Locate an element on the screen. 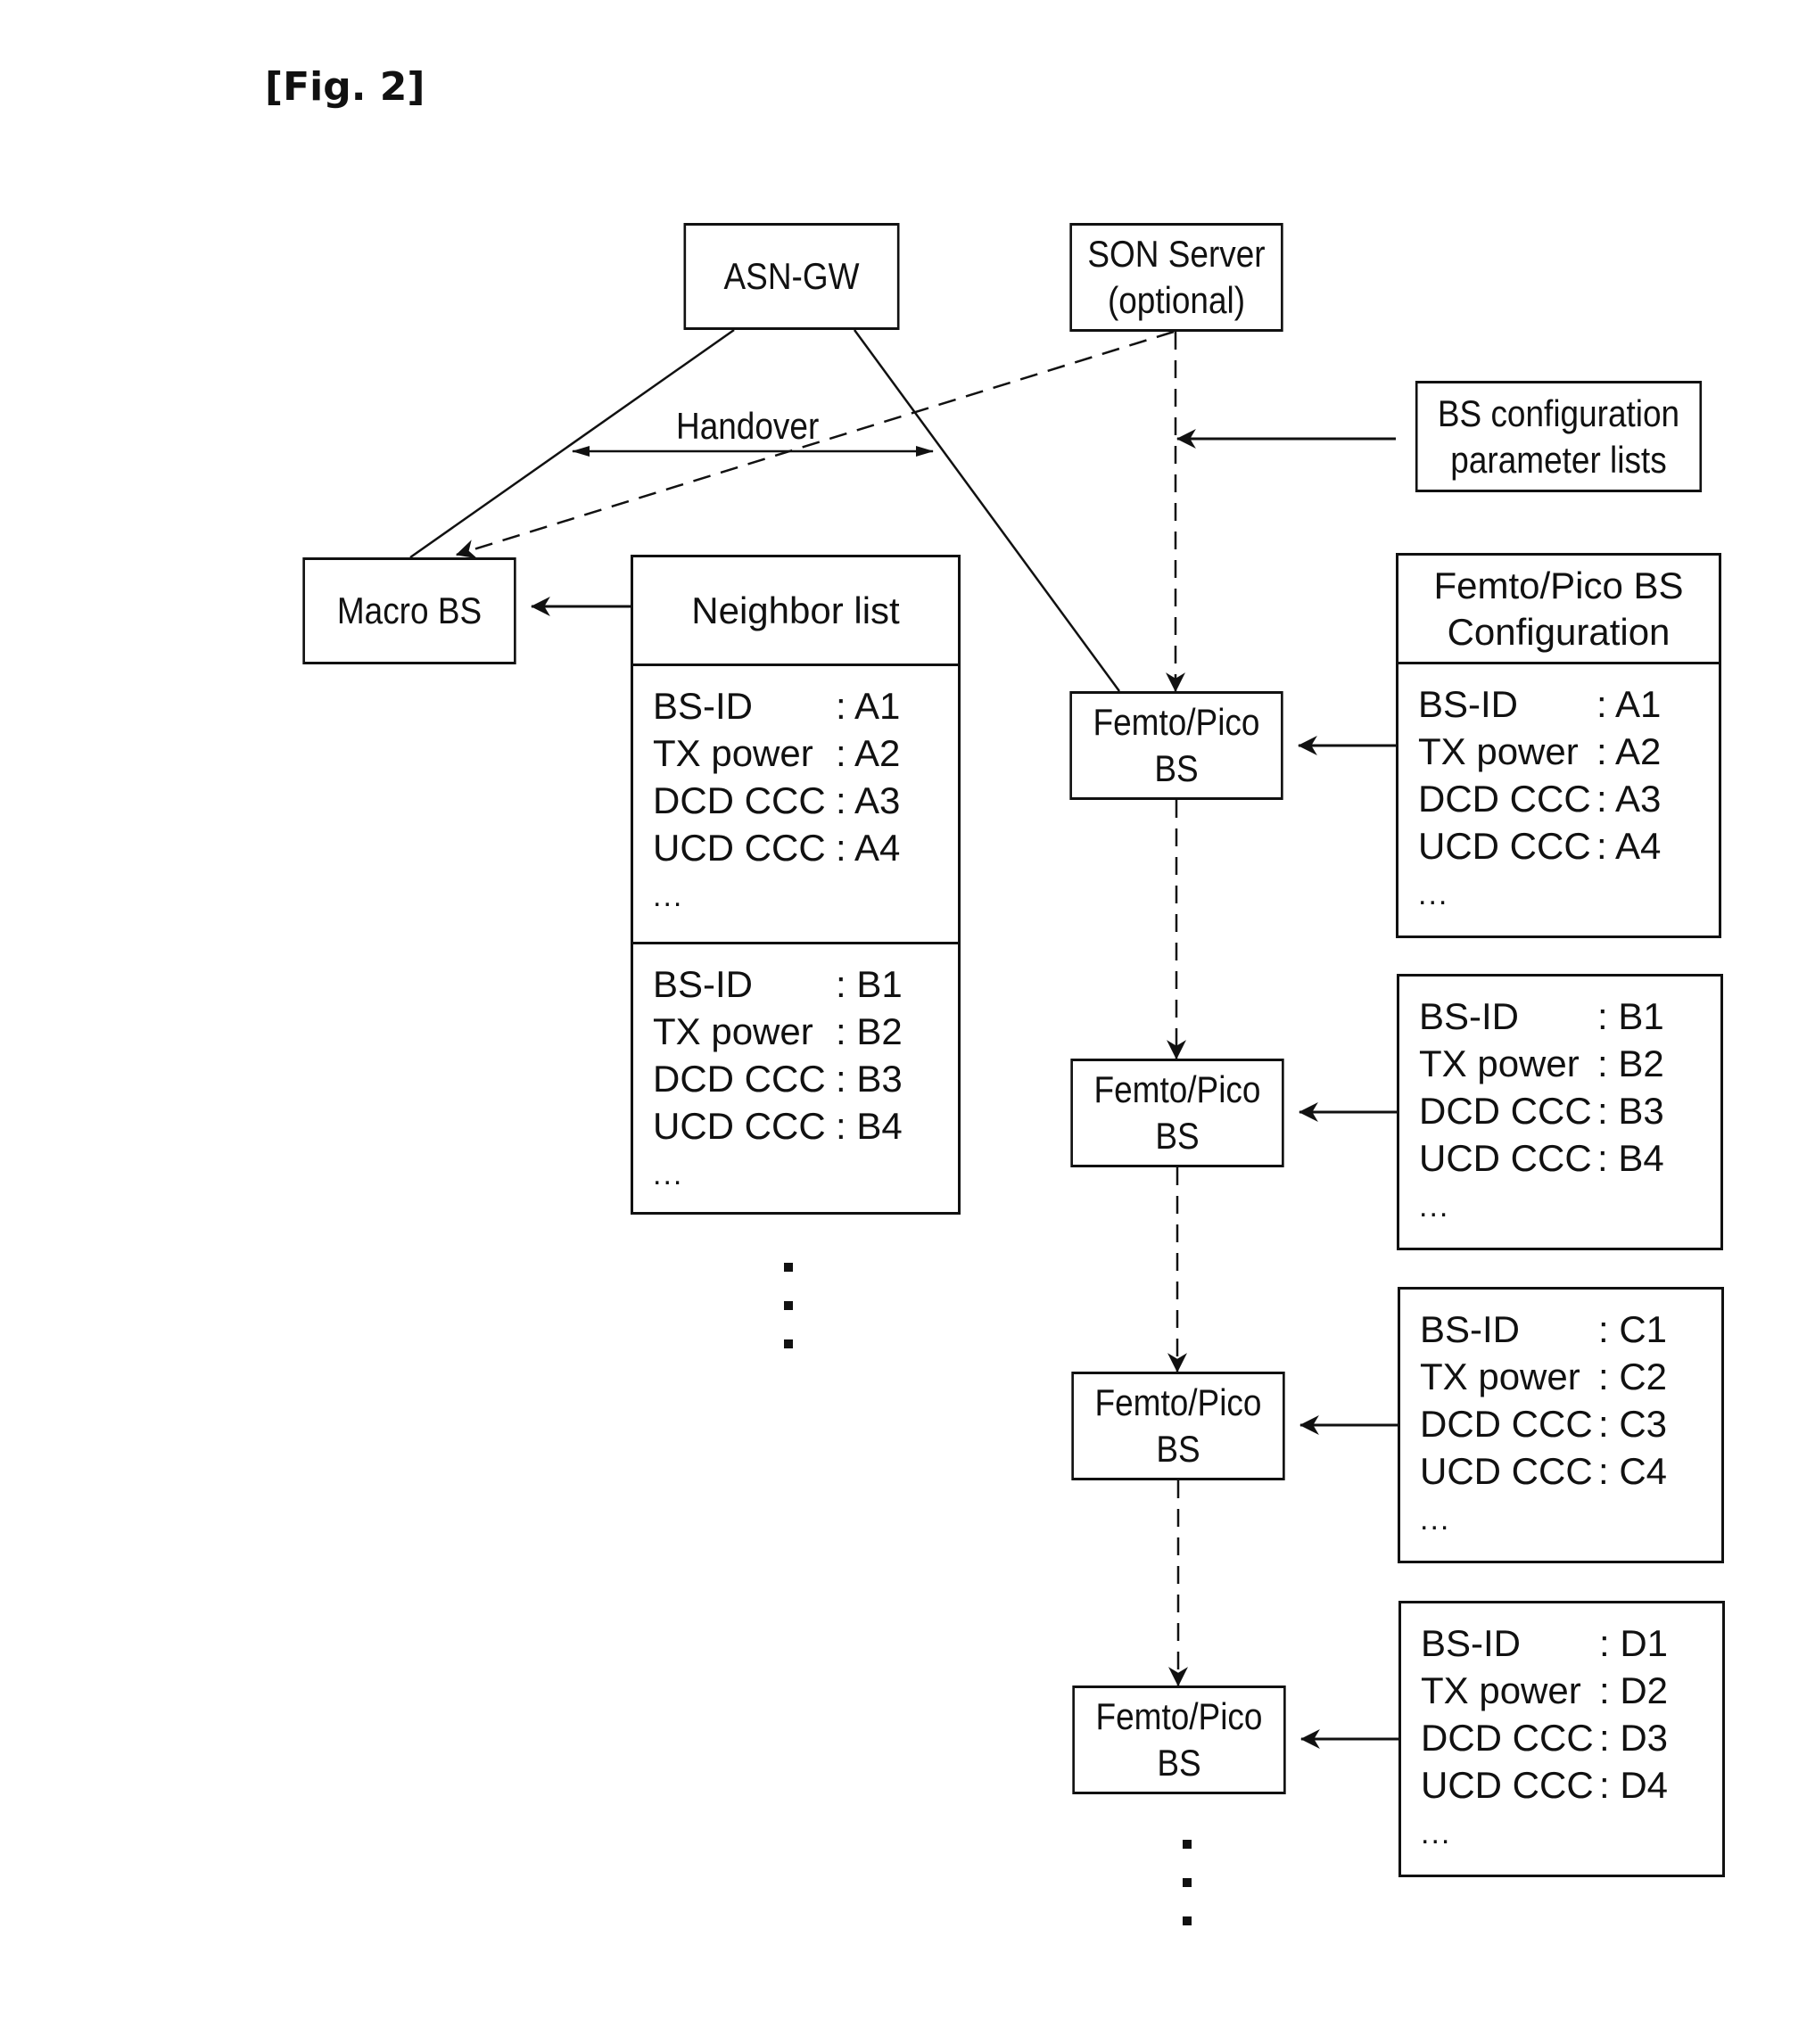  entry-row: DCD CCC: C3 is located at coordinates (1570, 1423).